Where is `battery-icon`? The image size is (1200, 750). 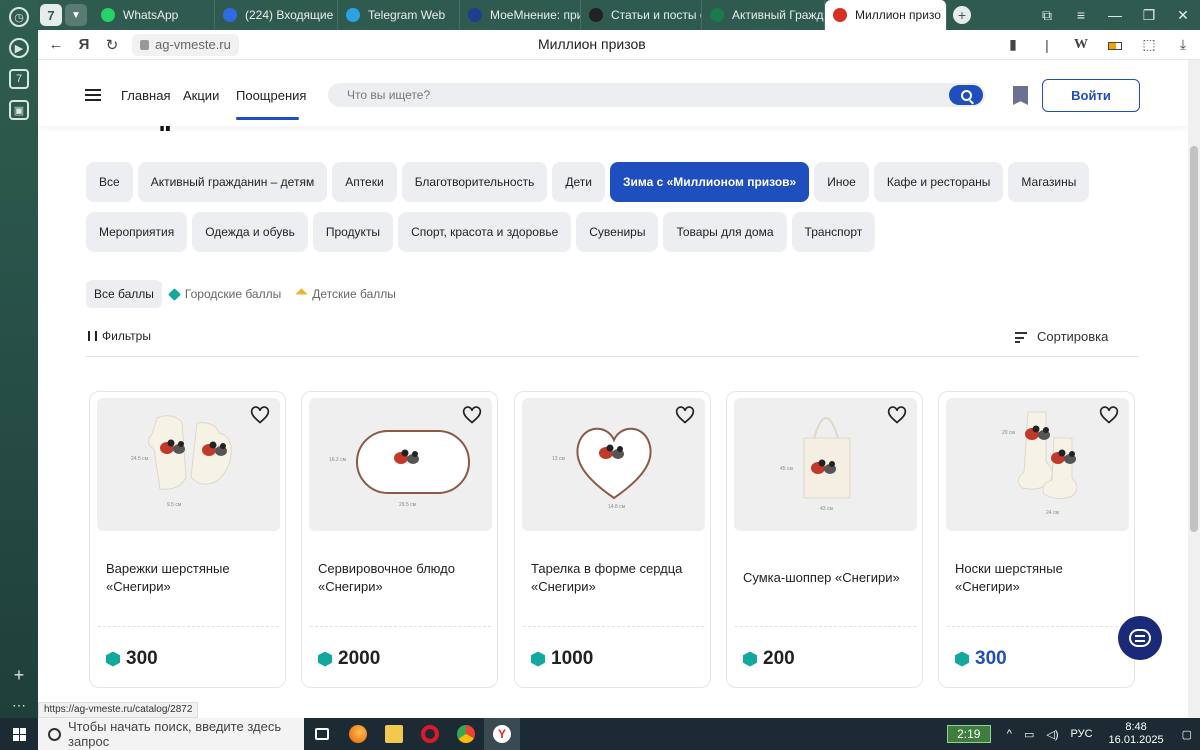
battery-icon is located at coordinates (1115, 45).